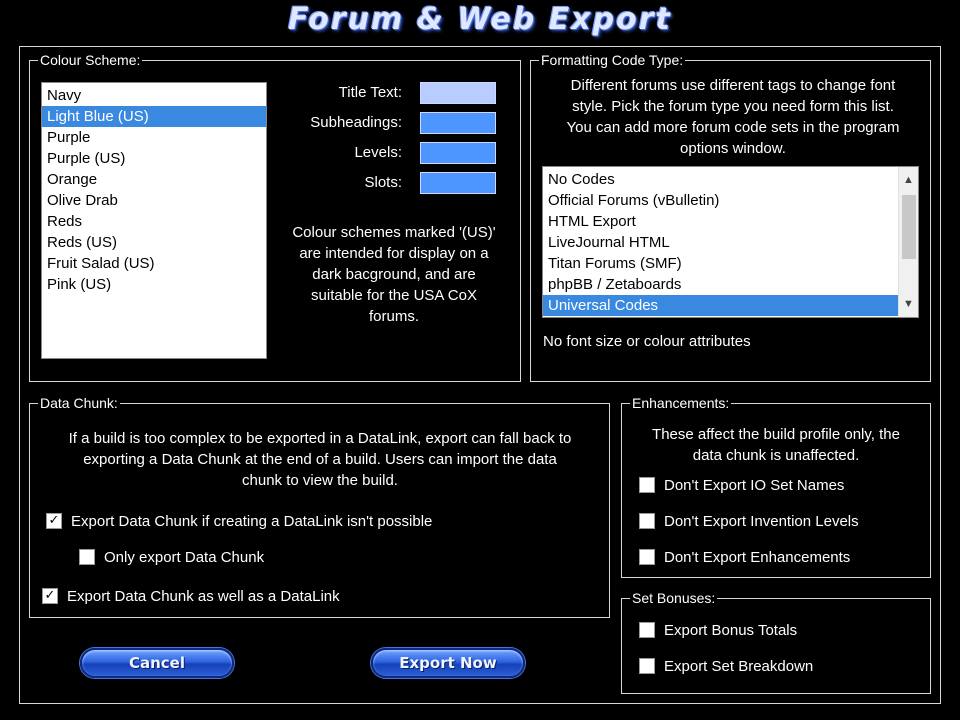 This screenshot has width=960, height=720. What do you see at coordinates (733, 148) in the screenshot?
I see `description-line: options window.` at bounding box center [733, 148].